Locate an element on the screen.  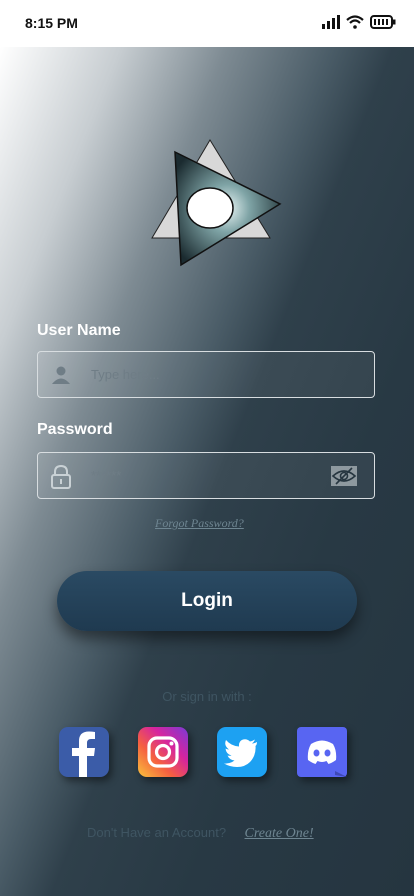
status-bar: 8:15 PM is located at coordinates (207, 23).